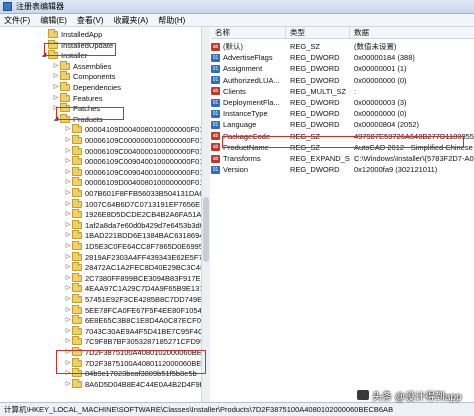  Describe the element at coordinates (17, 20) in the screenshot. I see `menu-item: 文件(F)` at that location.